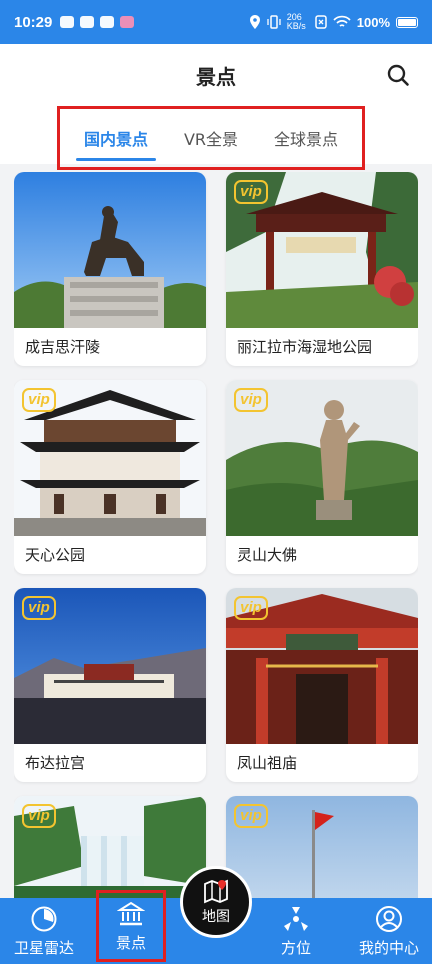  I want to click on map-icon, so click(216, 891).